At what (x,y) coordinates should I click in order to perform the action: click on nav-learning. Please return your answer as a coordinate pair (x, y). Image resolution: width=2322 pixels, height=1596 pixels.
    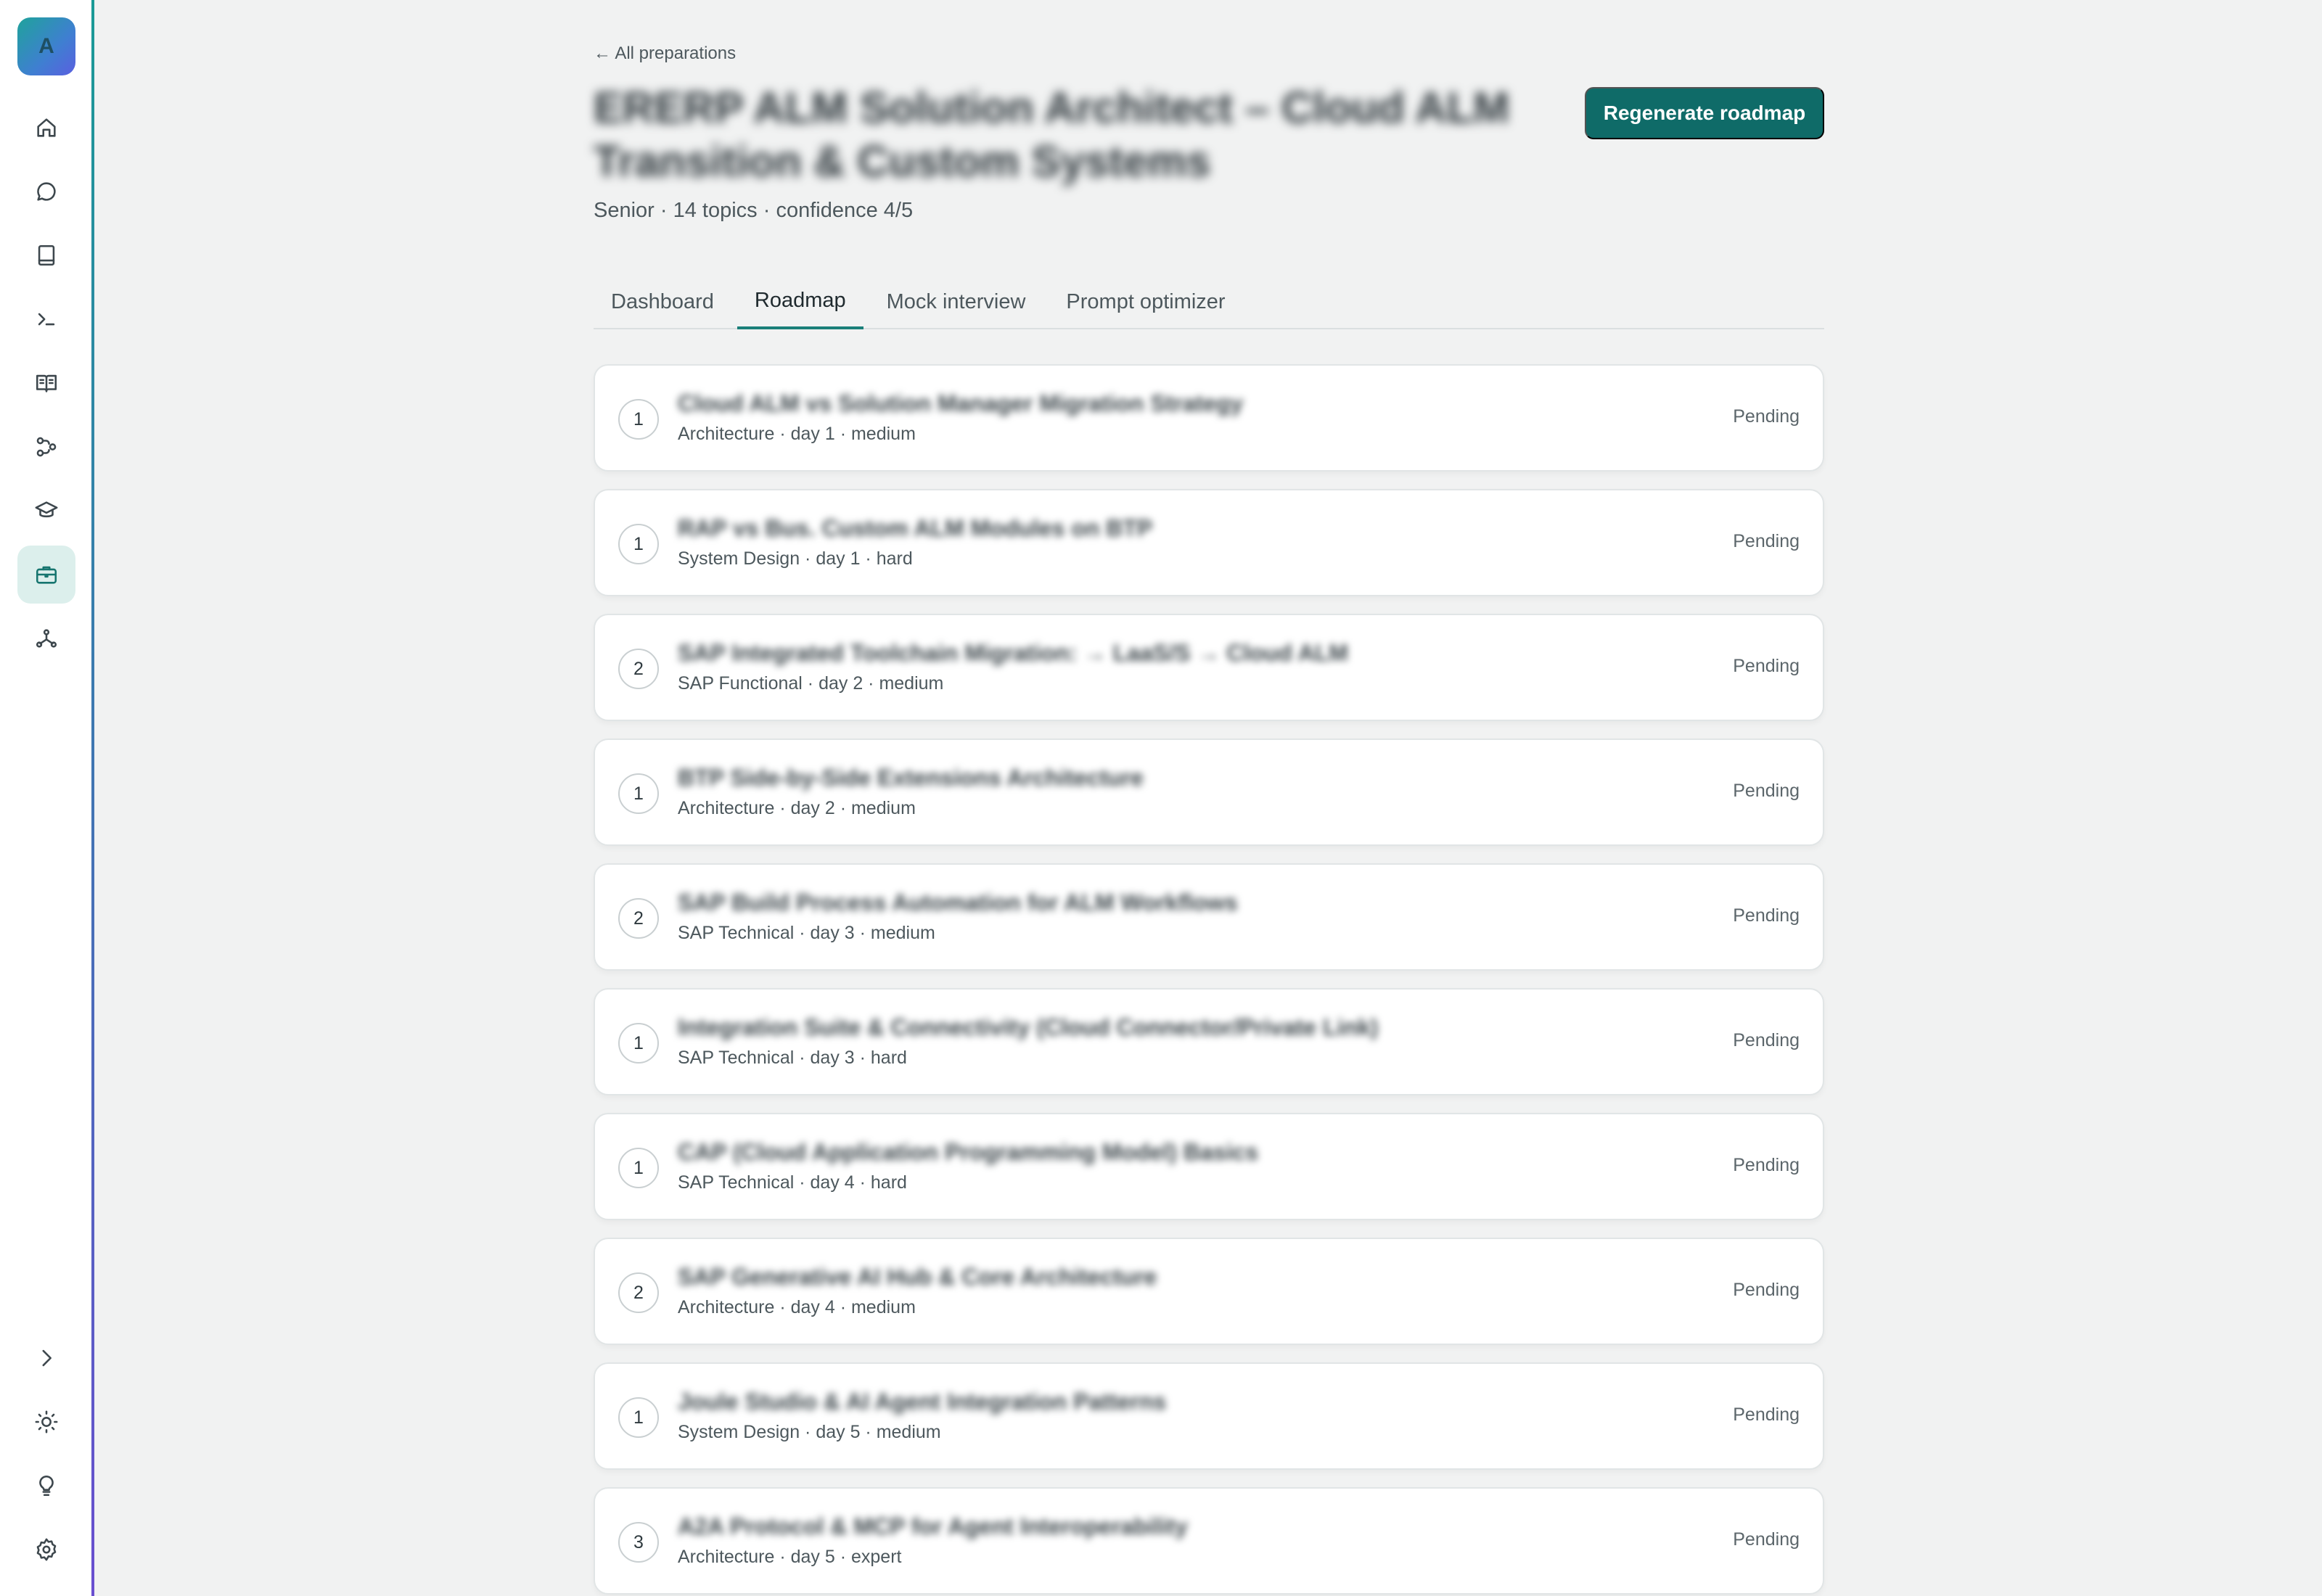
    Looking at the image, I should click on (46, 511).